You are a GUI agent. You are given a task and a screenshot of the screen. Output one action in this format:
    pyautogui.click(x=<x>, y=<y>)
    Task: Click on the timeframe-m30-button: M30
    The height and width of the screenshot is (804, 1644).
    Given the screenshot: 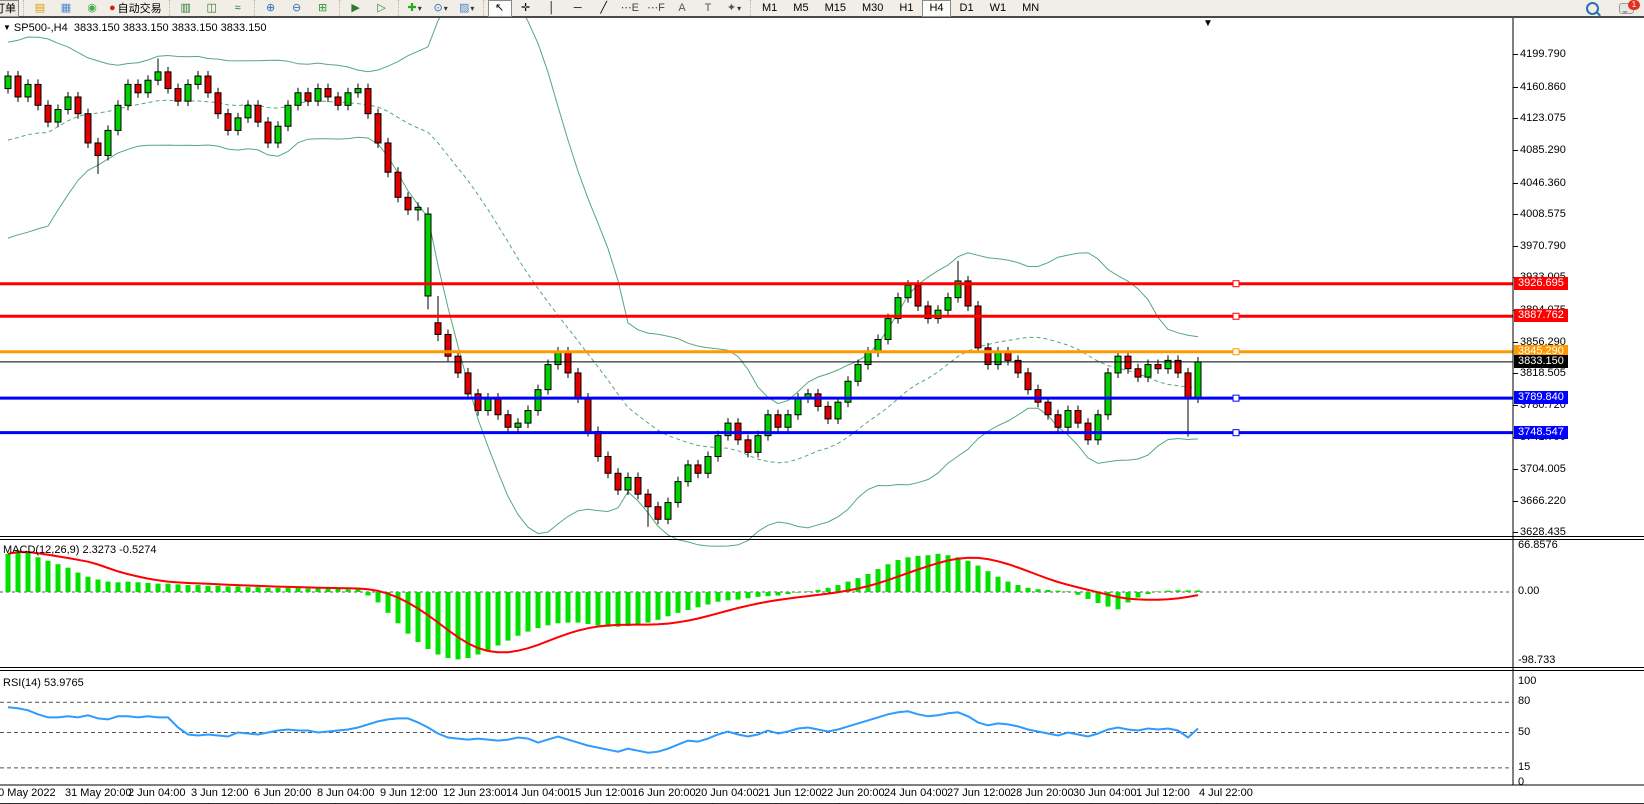 What is the action you would take?
    pyautogui.click(x=872, y=8)
    